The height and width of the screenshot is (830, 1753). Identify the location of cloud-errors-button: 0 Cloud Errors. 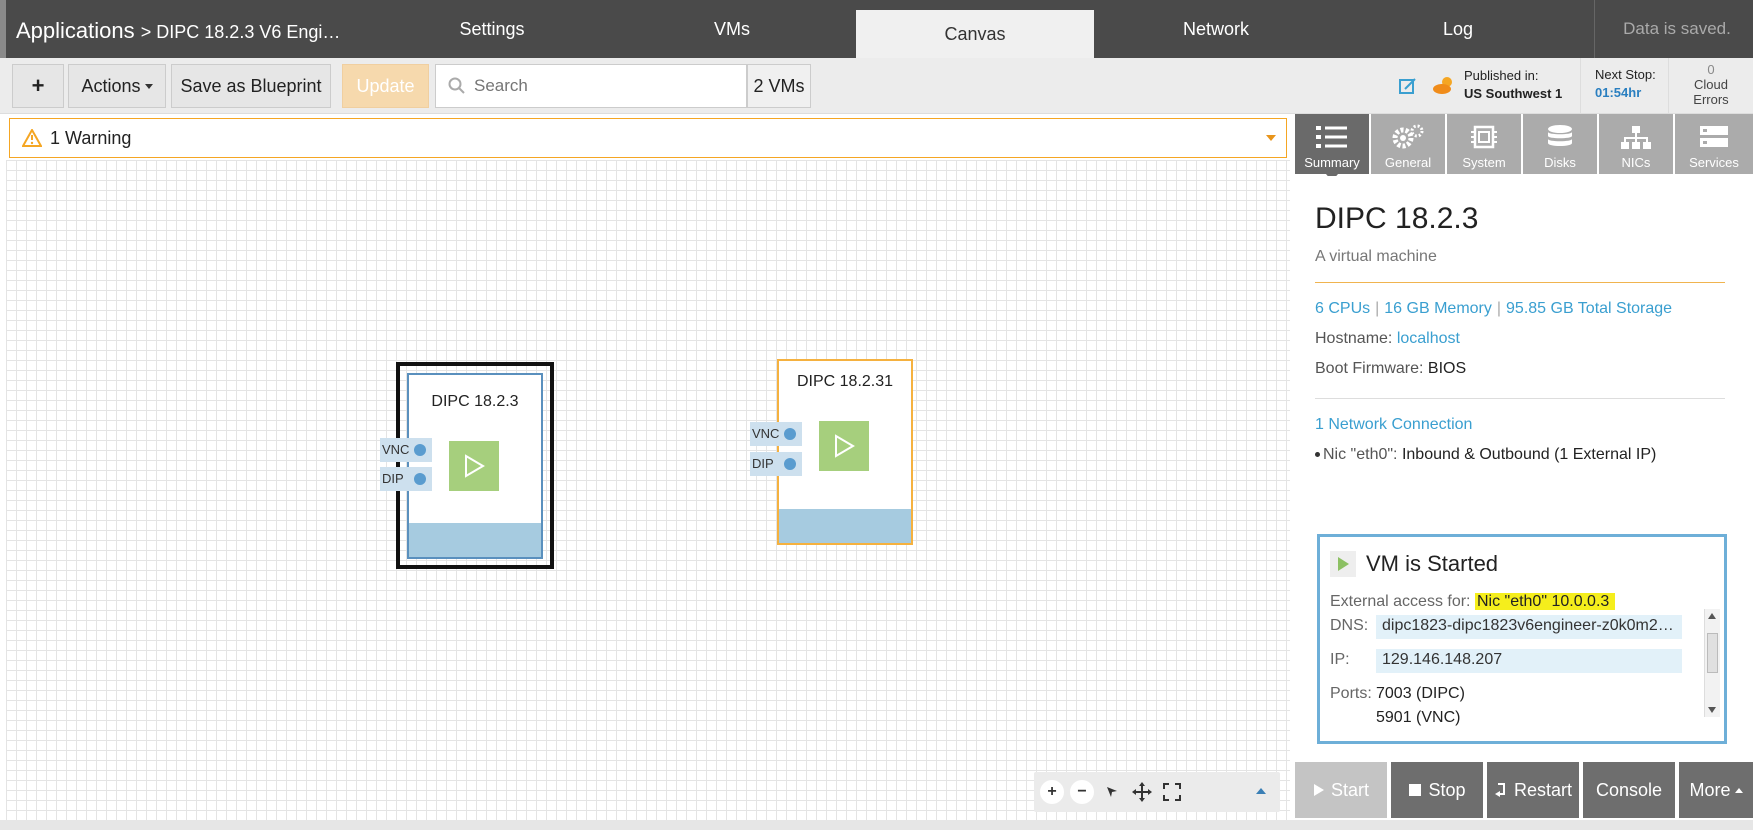
(1710, 86).